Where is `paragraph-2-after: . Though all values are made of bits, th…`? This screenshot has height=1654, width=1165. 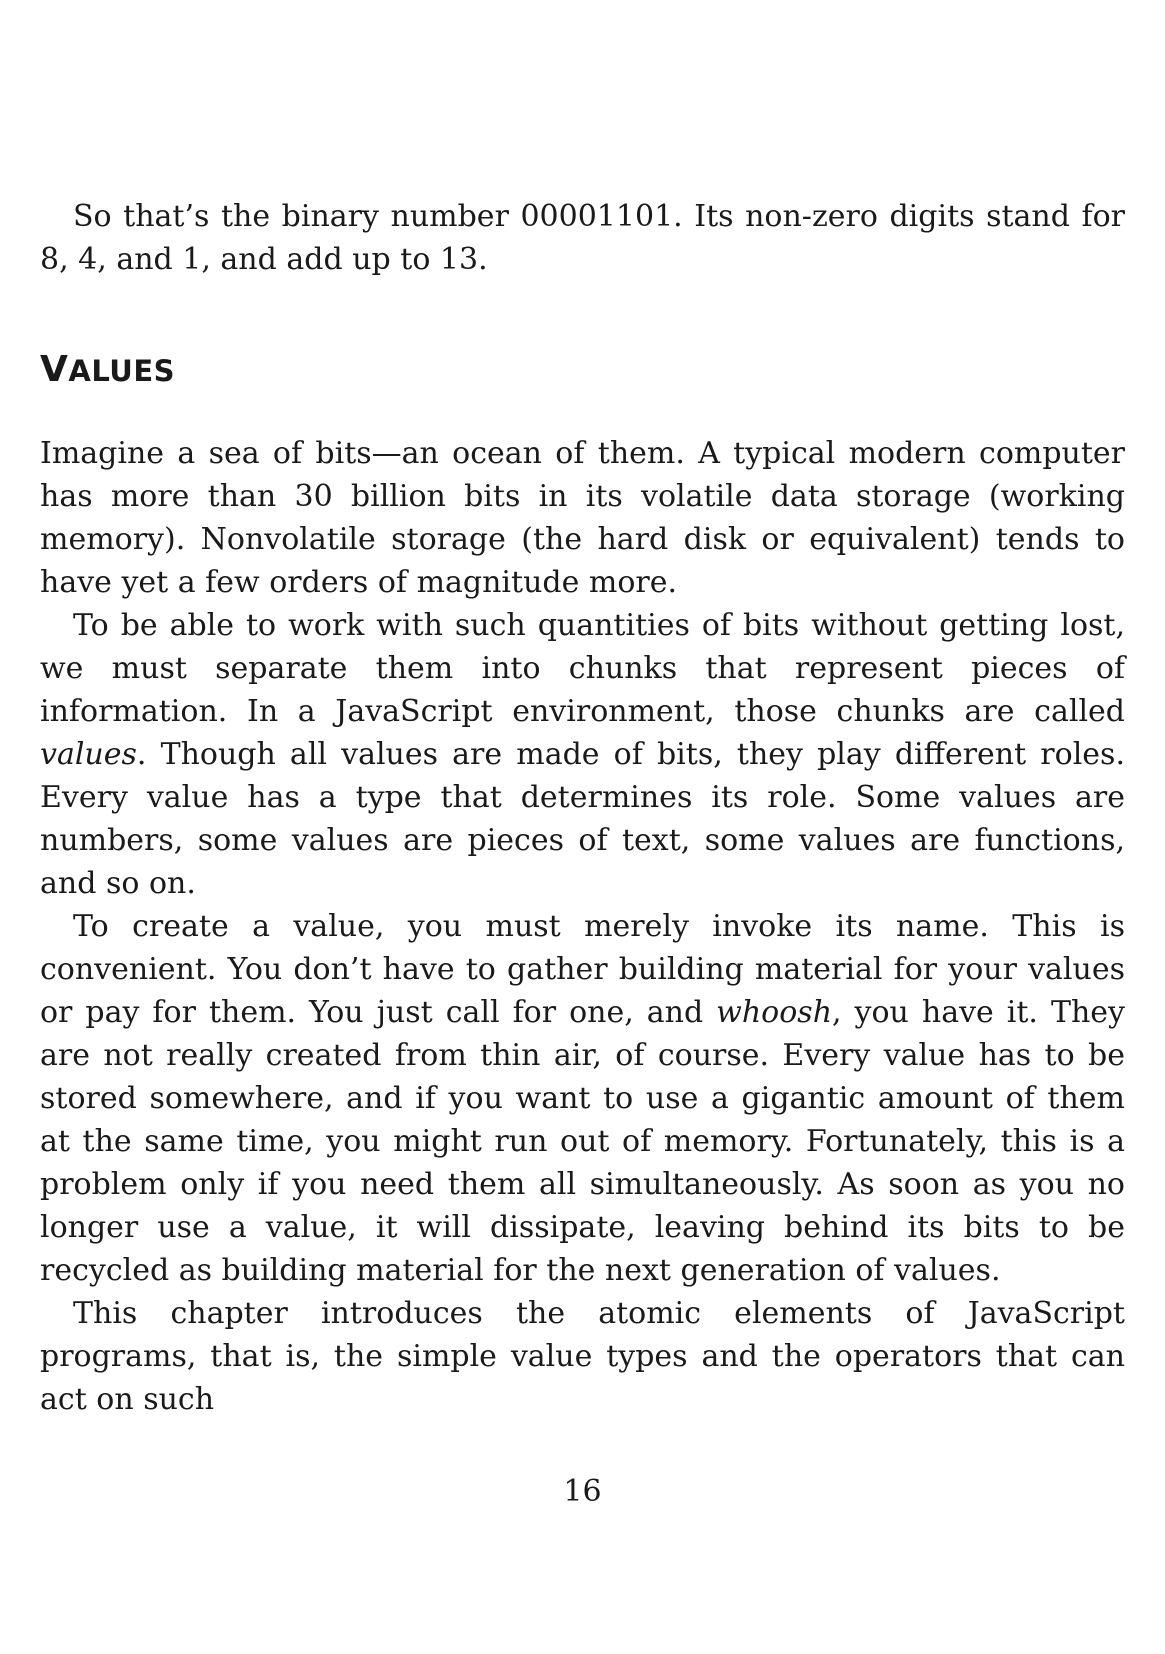 paragraph-2-after: . Though all values are made of bits, th… is located at coordinates (582, 819).